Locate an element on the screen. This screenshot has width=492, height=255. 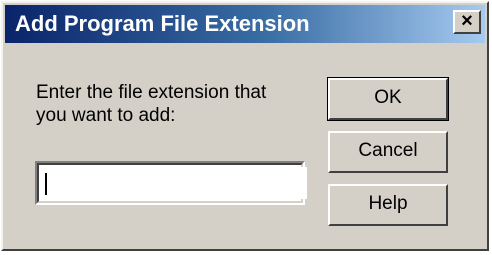
cancel-button: Cancel is located at coordinates (388, 152).